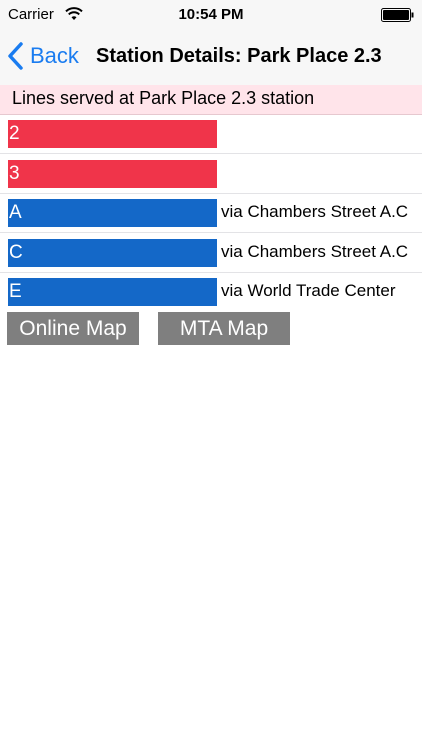 This screenshot has height=750, width=422. I want to click on line-badge: 3, so click(112, 174).